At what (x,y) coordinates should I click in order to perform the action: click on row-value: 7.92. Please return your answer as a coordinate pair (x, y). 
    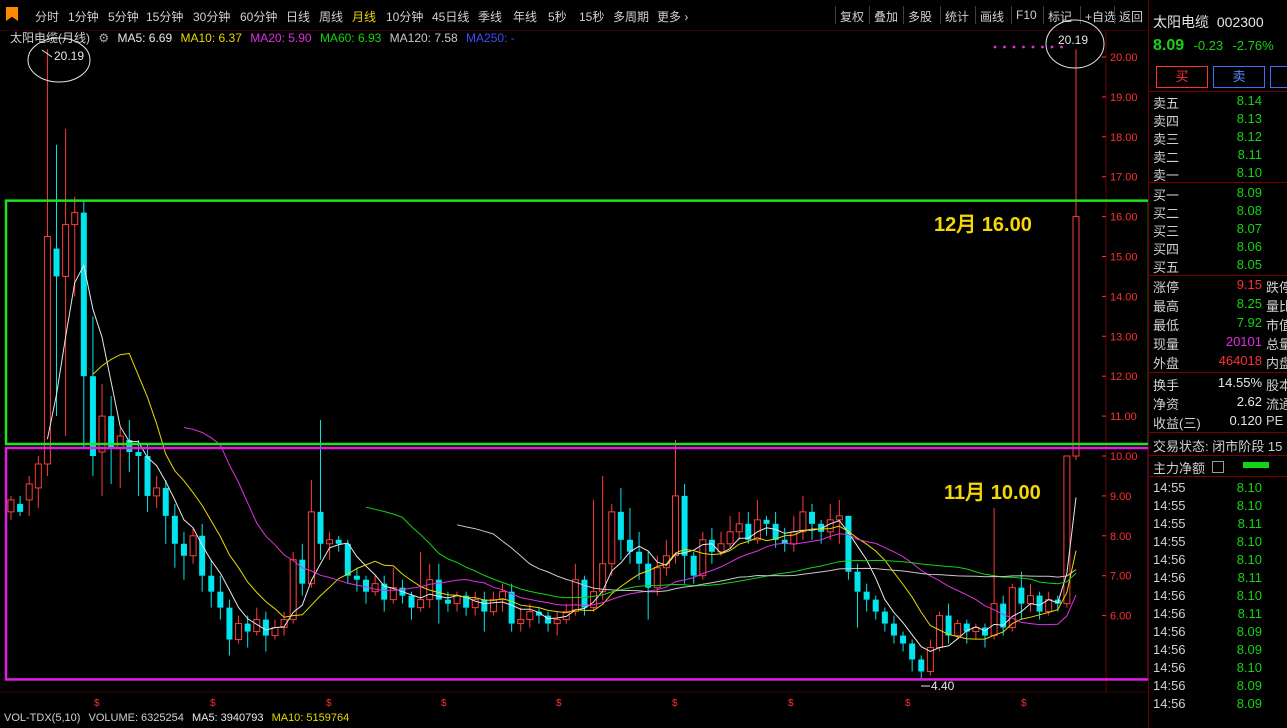
    Looking at the image, I should click on (1249, 322).